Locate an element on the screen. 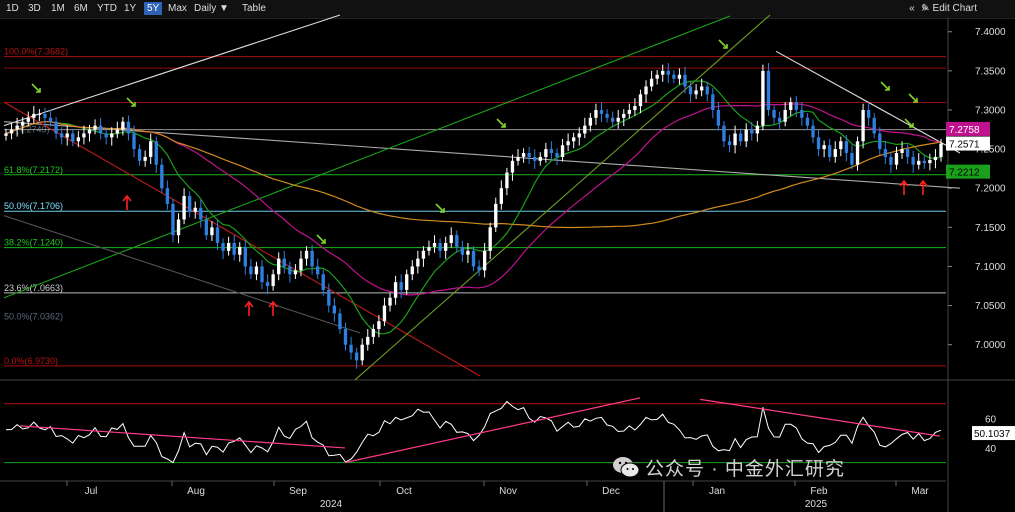 The height and width of the screenshot is (512, 1015). y-tick-label: 7.4000 is located at coordinates (990, 32).